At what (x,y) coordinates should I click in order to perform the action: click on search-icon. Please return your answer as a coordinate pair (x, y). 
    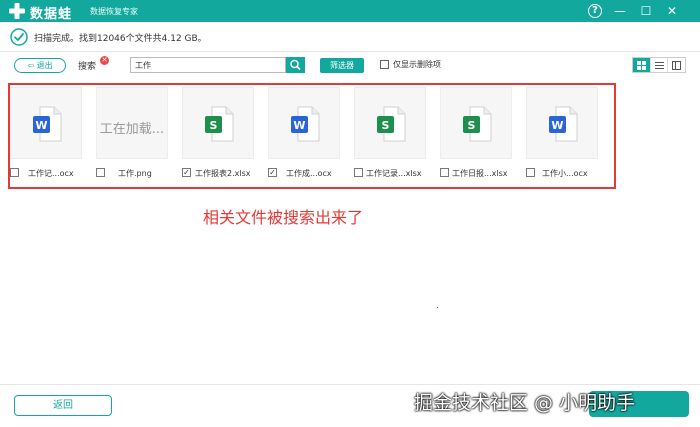
    Looking at the image, I should click on (295, 64).